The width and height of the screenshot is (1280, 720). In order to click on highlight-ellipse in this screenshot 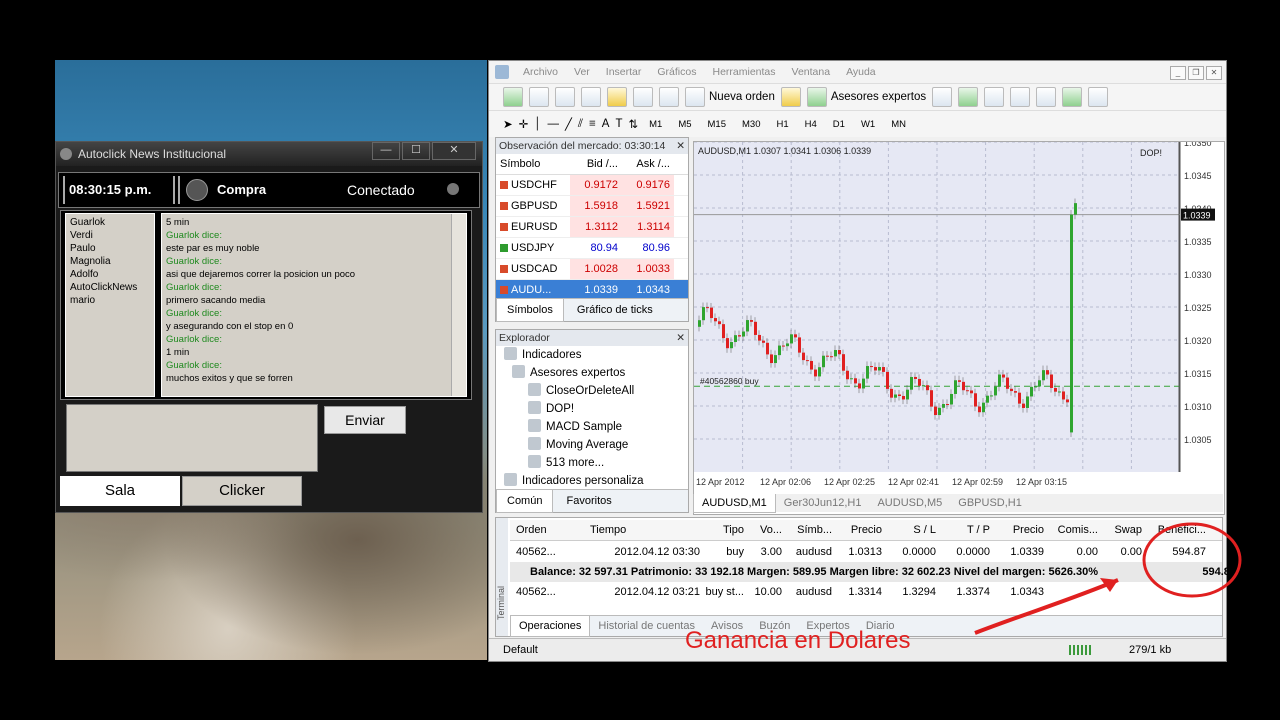, I will do `click(1192, 560)`.